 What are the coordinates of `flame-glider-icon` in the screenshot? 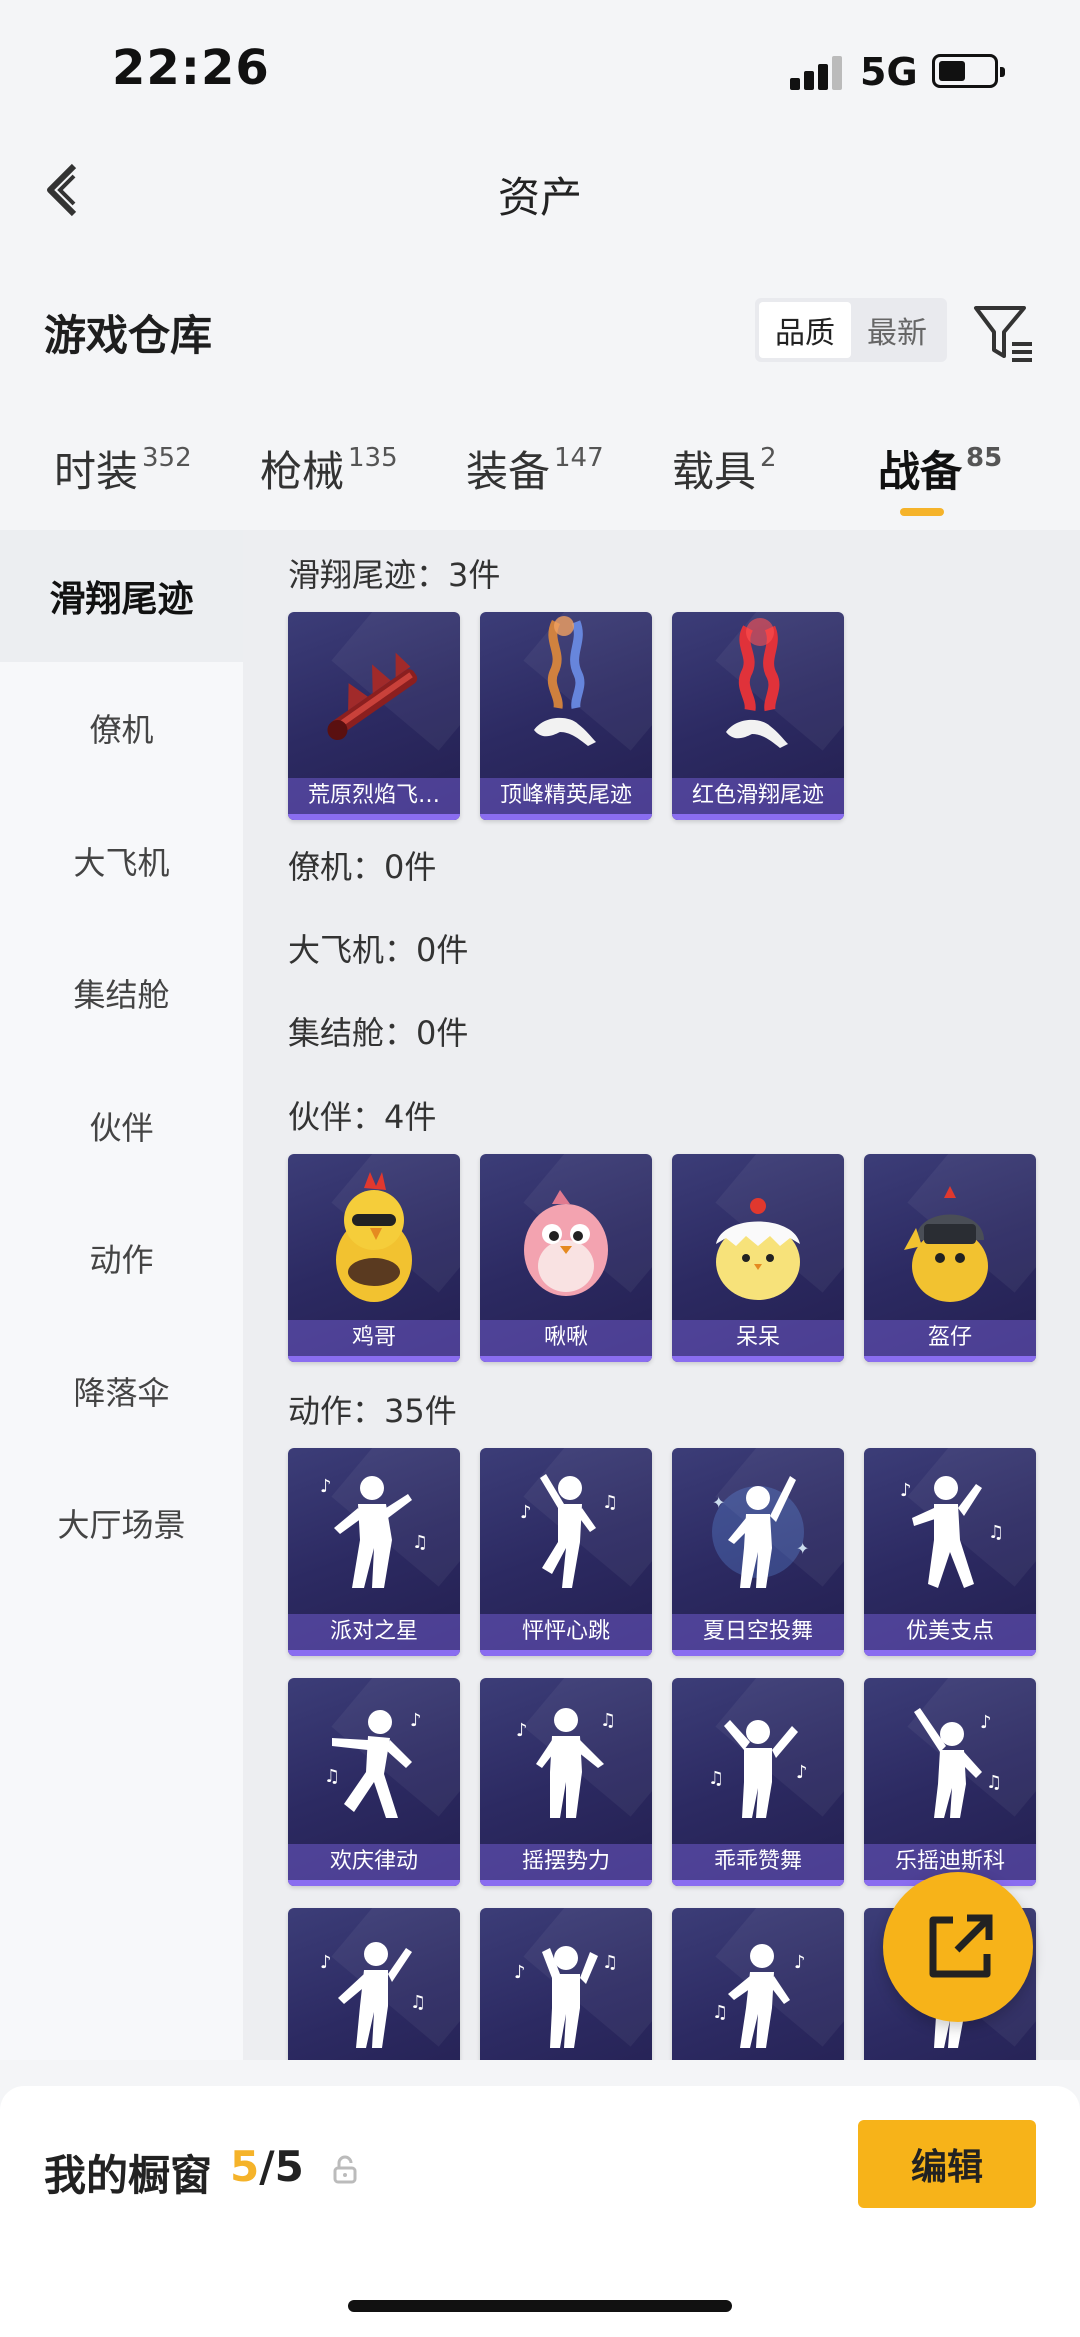 It's located at (372, 696).